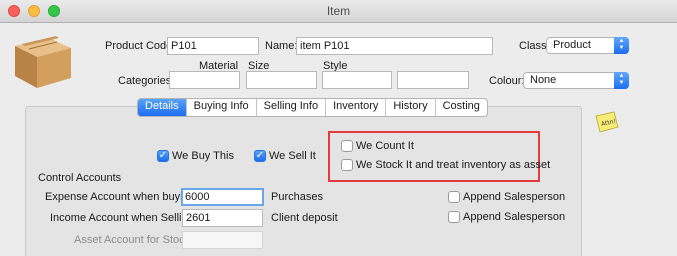 This screenshot has height=256, width=677. What do you see at coordinates (134, 240) in the screenshot?
I see `asset-account-label: Asset Account for Stock:` at bounding box center [134, 240].